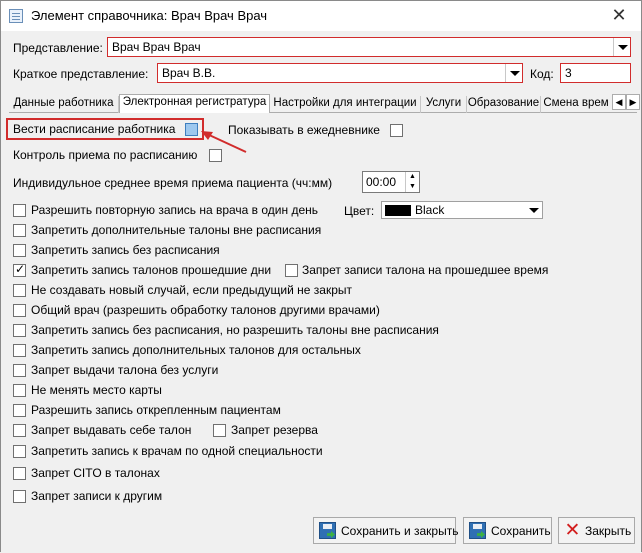 This screenshot has width=642, height=553. What do you see at coordinates (633, 102) in the screenshot?
I see `tab-scroll-right-icon: ▶` at bounding box center [633, 102].